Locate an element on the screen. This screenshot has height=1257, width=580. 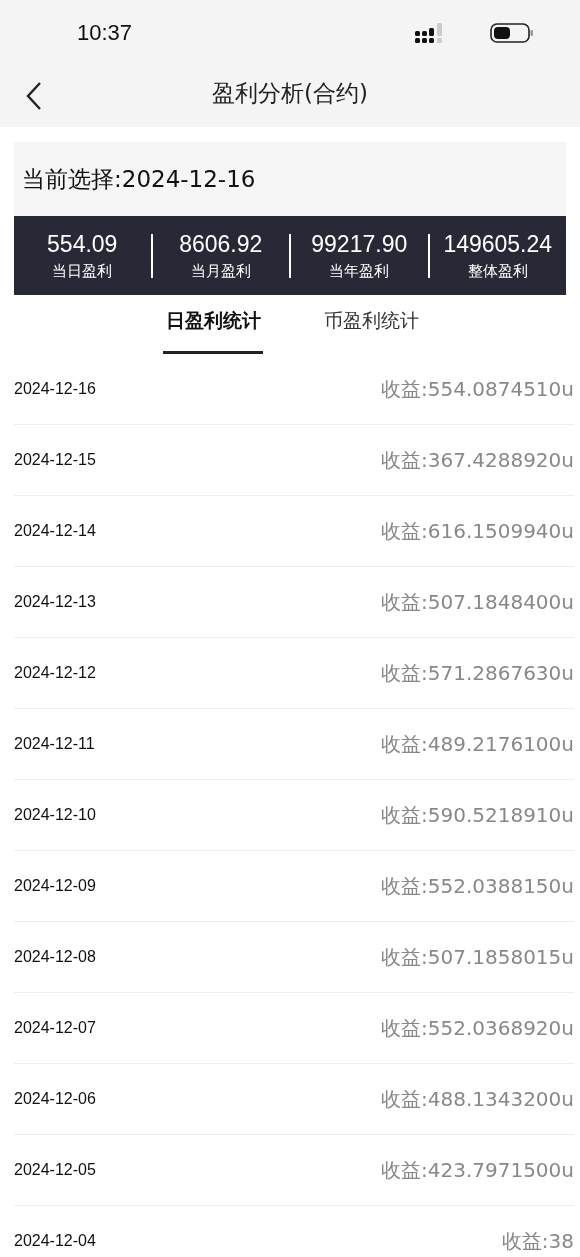
row-income: 收益:489.2176100u is located at coordinates (477, 744).